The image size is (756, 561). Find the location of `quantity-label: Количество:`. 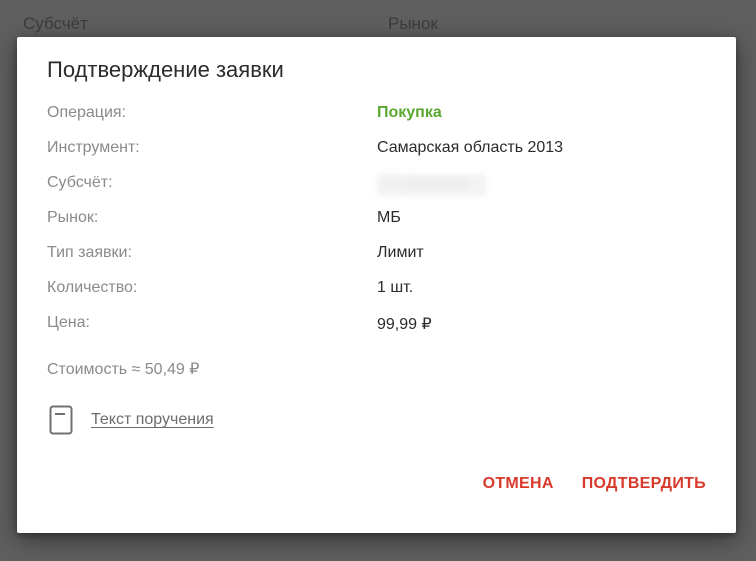

quantity-label: Количество: is located at coordinates (92, 287).